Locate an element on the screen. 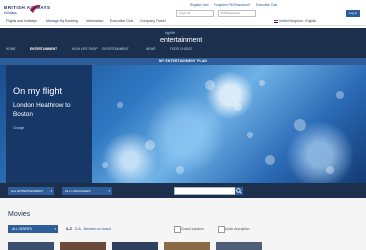 The image size is (366, 250). closed-captions-checkbox: Closed captions is located at coordinates (189, 229).